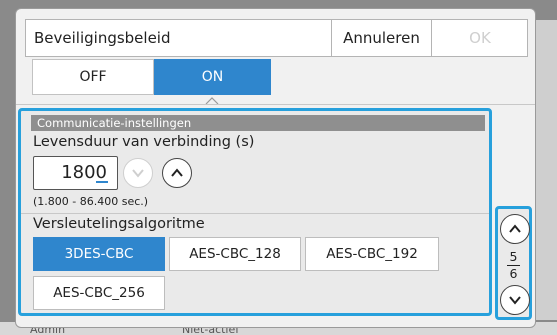 This screenshot has height=335, width=557. I want to click on lifetime-range: (1.800 - 86.400 sec.), so click(91, 201).